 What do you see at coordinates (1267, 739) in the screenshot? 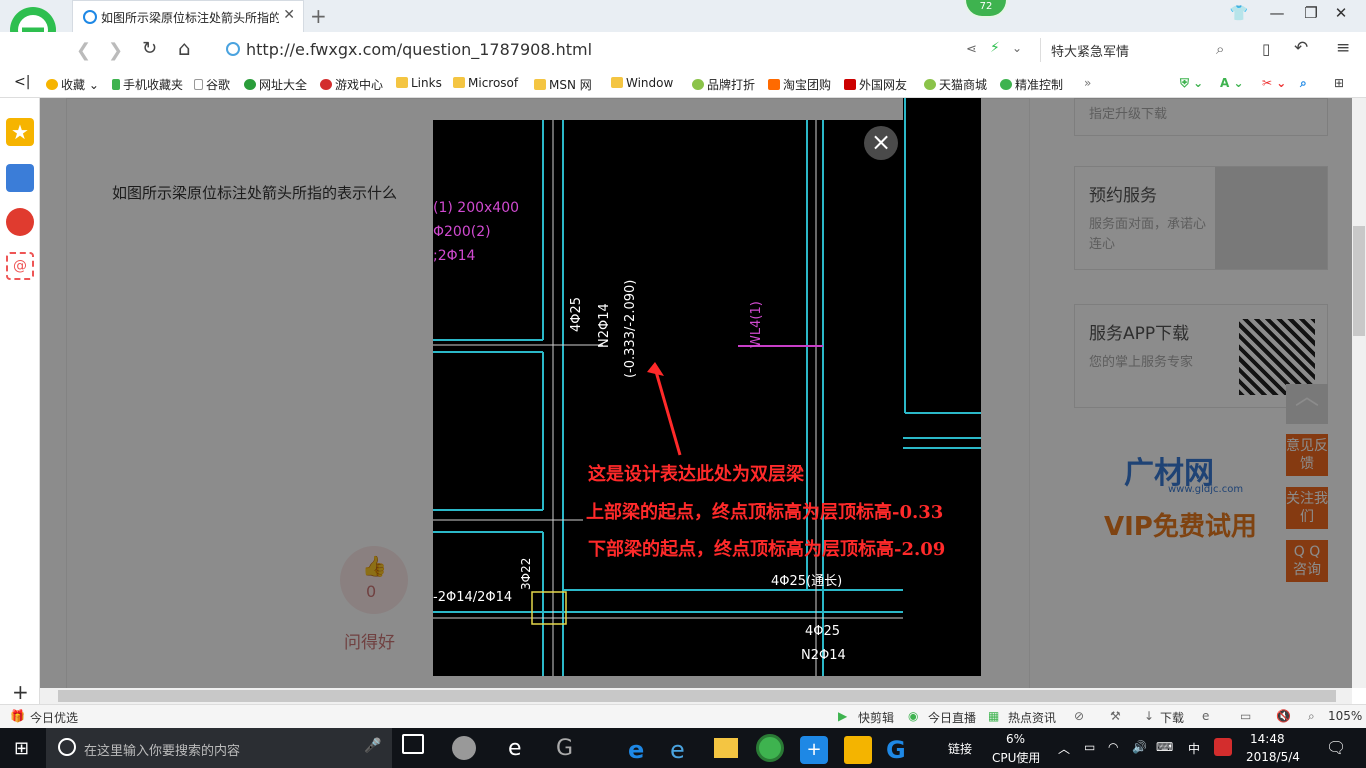
I see `clock-time: 14:48` at bounding box center [1267, 739].